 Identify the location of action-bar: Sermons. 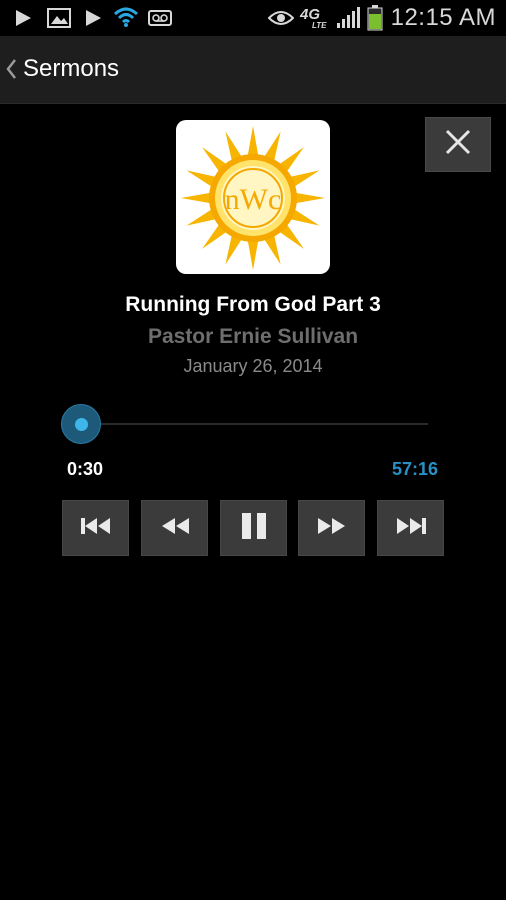
(253, 70).